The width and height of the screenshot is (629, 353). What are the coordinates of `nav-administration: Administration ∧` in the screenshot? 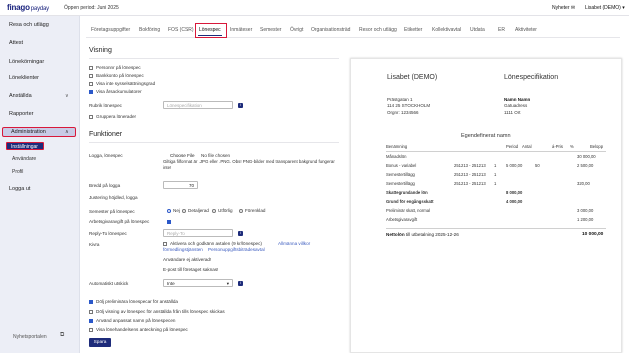 It's located at (39, 132).